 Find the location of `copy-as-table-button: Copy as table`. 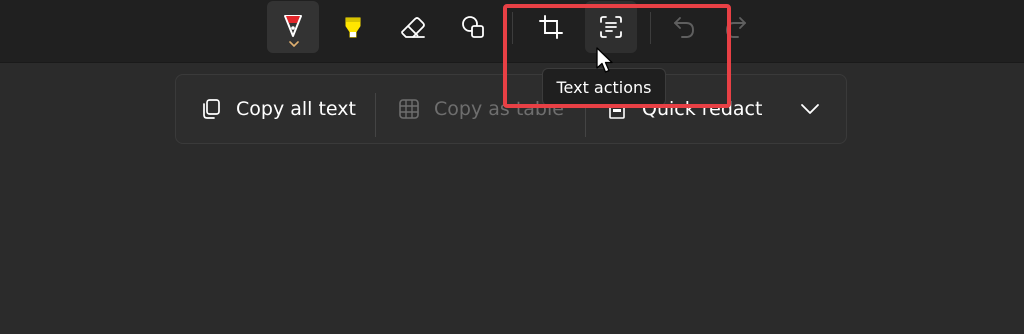

copy-as-table-button: Copy as table is located at coordinates (481, 109).